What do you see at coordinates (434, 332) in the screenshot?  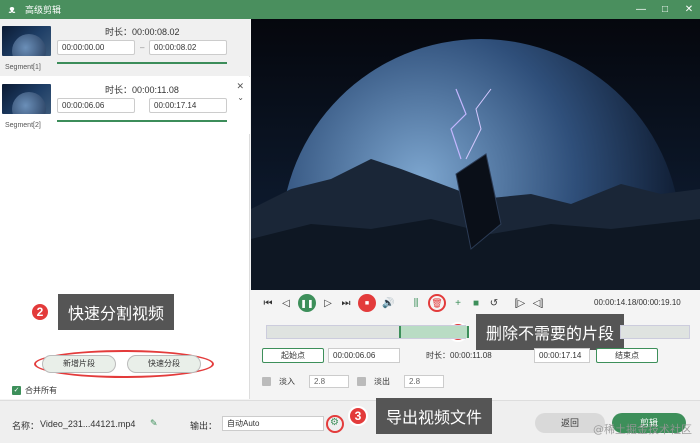 I see `timeline-selection` at bounding box center [434, 332].